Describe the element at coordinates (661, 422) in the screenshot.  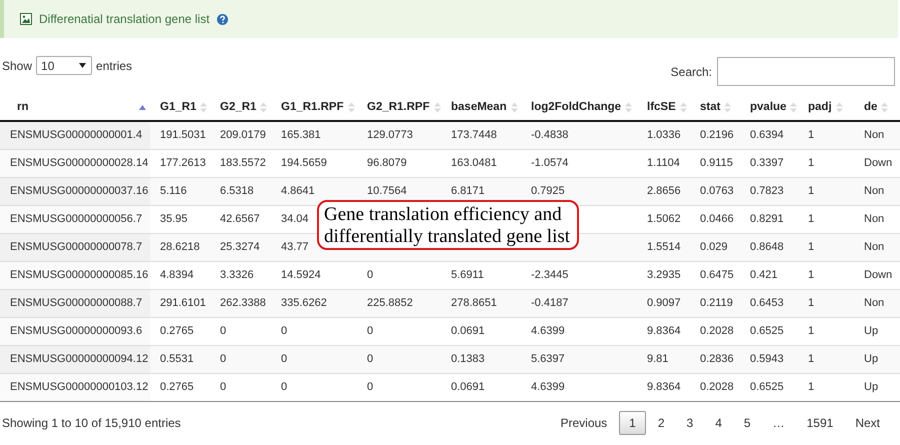
I see `page-button: 2` at that location.